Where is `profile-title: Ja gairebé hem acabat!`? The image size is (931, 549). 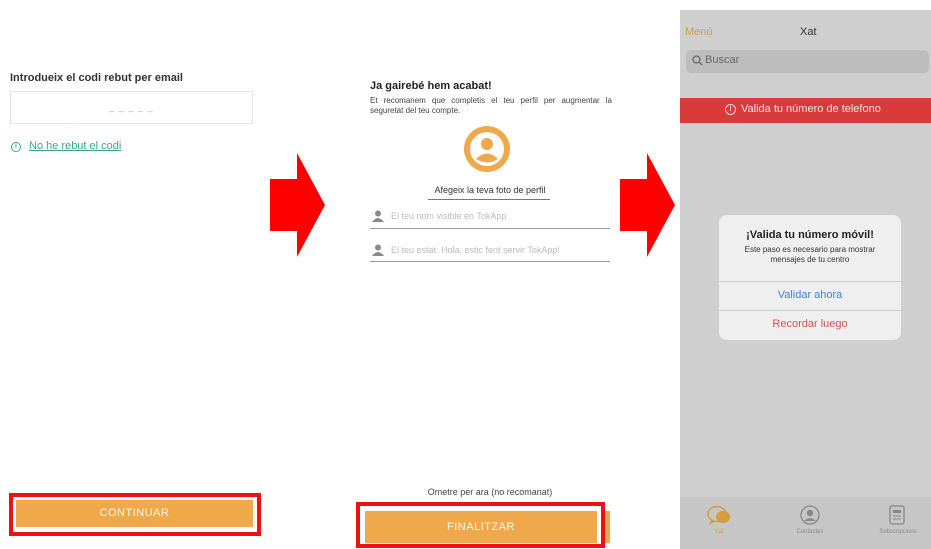 profile-title: Ja gairebé hem acabat! is located at coordinates (431, 86).